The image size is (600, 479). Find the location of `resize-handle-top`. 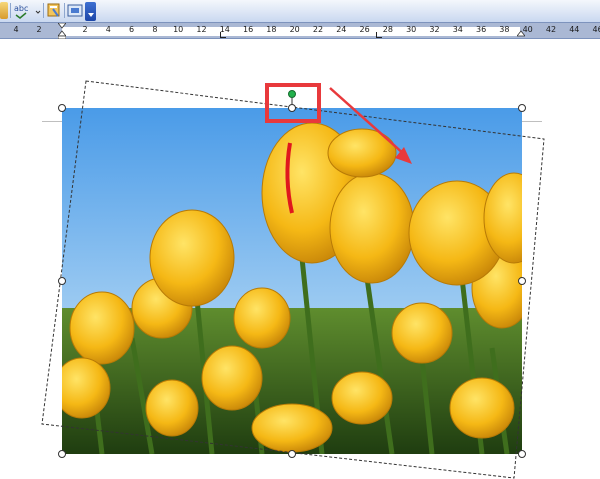

resize-handle-top is located at coordinates (292, 108).